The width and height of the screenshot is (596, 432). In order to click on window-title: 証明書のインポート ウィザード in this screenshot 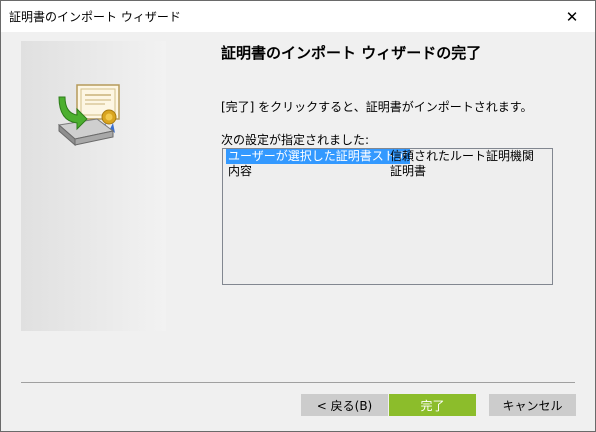, I will do `click(95, 17)`.